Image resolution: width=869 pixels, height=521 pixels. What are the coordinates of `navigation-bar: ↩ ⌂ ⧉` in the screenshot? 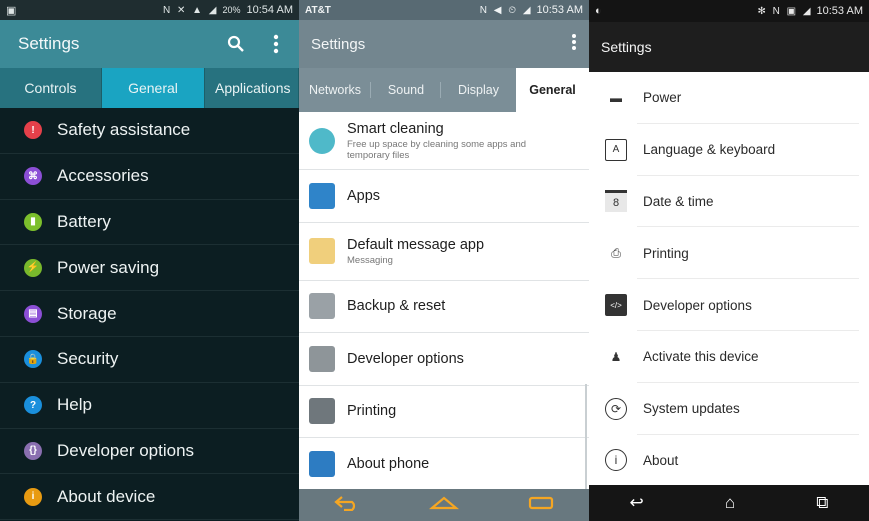 It's located at (729, 503).